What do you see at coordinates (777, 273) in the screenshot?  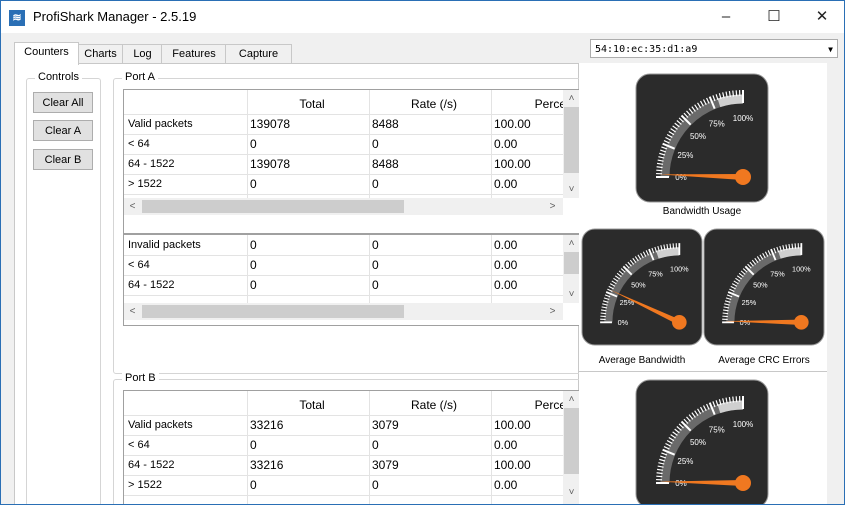 I see `gauge-scale-label: 75%` at bounding box center [777, 273].